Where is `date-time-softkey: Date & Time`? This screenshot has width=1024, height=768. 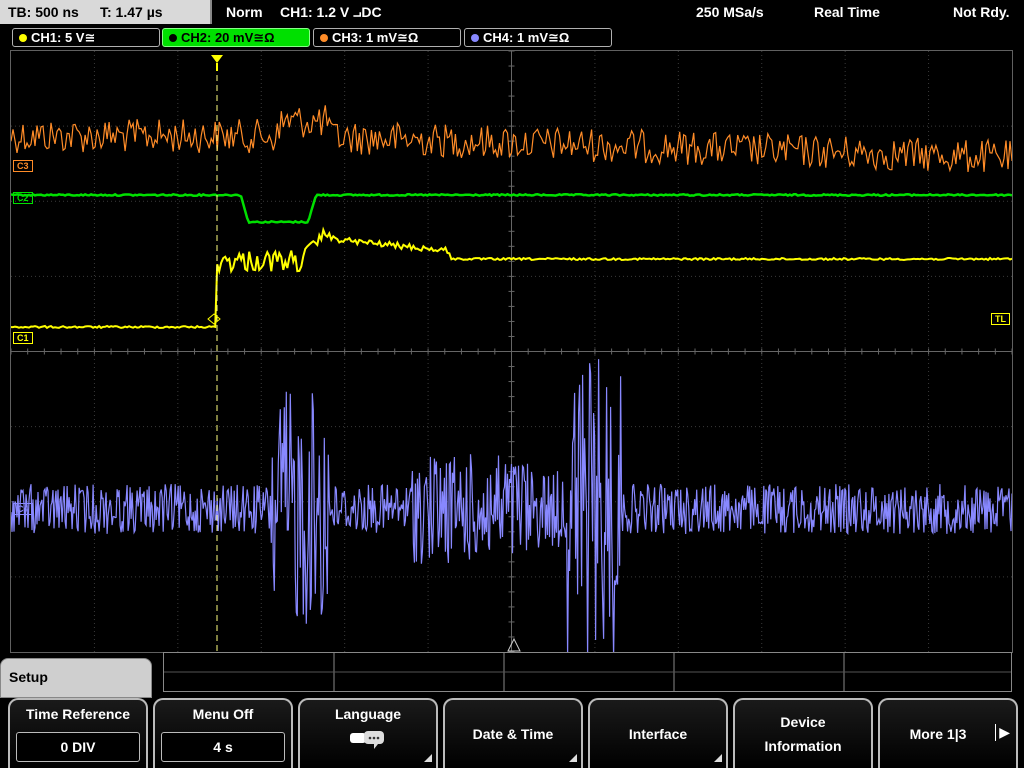
date-time-softkey: Date & Time is located at coordinates (513, 733).